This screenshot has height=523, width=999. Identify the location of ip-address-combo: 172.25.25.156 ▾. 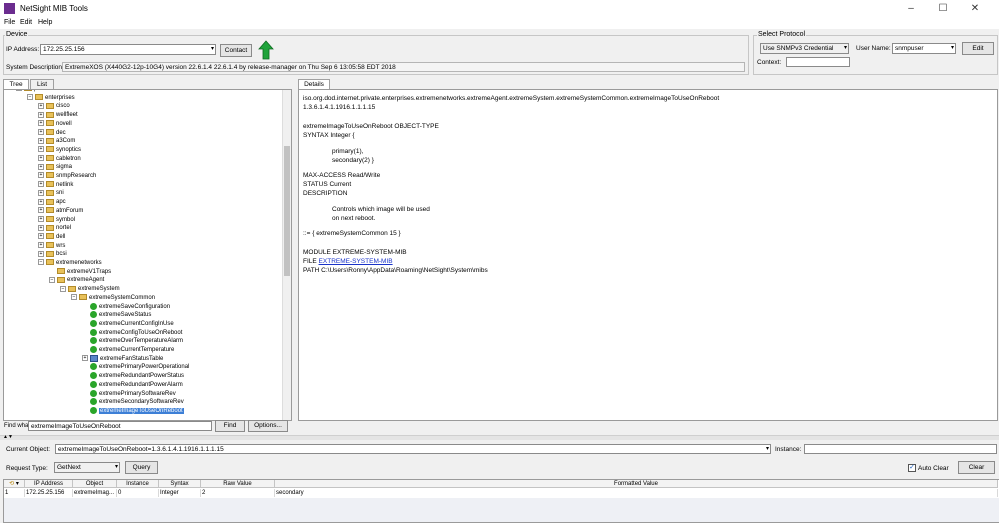
(128, 49).